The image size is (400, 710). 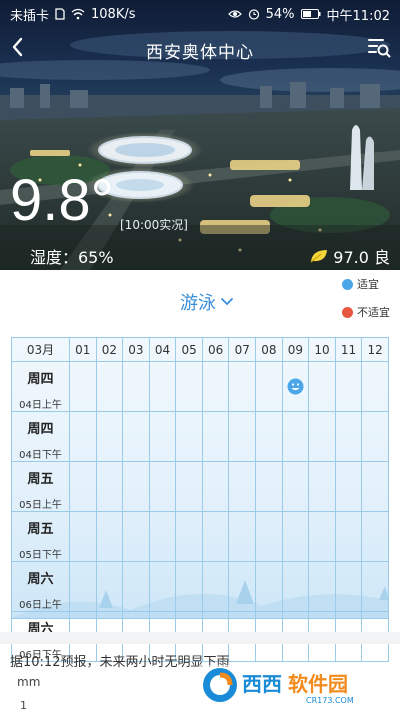 What do you see at coordinates (330, 700) in the screenshot?
I see `svg-text: CR173.COM` at bounding box center [330, 700].